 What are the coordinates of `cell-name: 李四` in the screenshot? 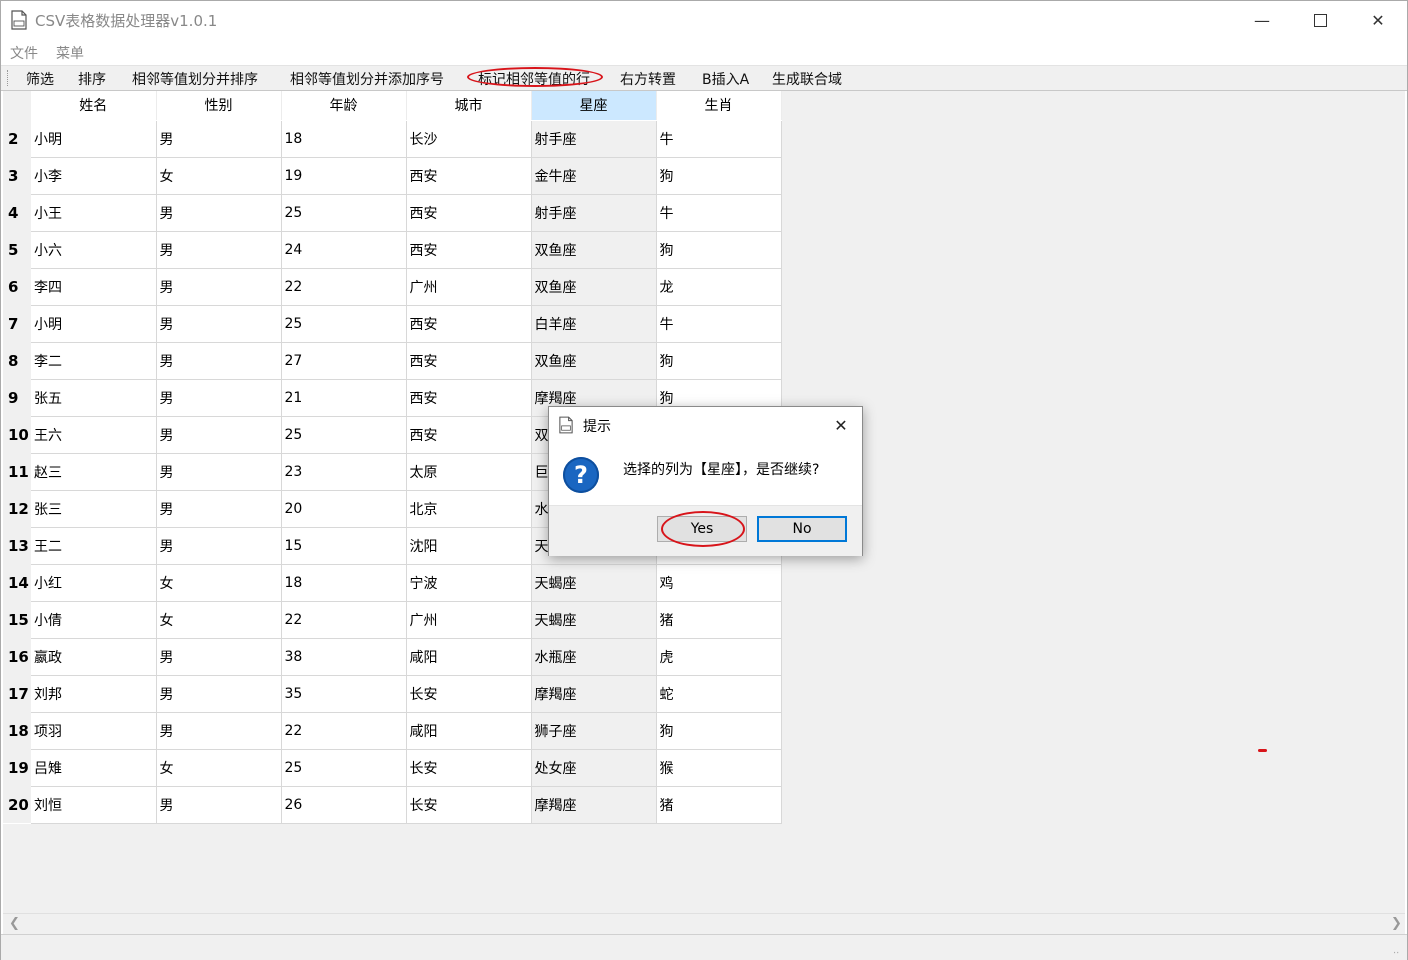 It's located at (94, 287).